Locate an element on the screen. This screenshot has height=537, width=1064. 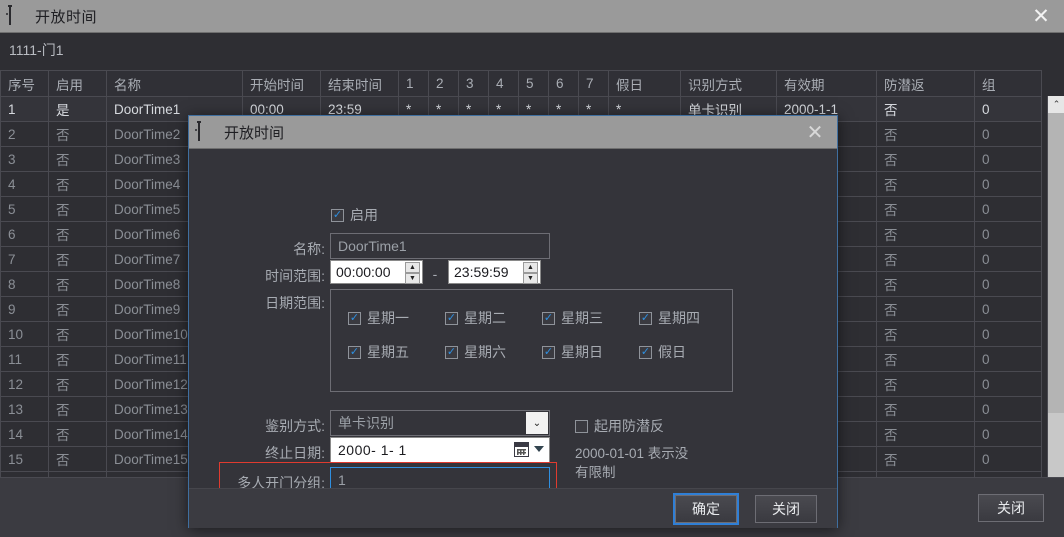
column-header: 启用 is located at coordinates (77, 83).